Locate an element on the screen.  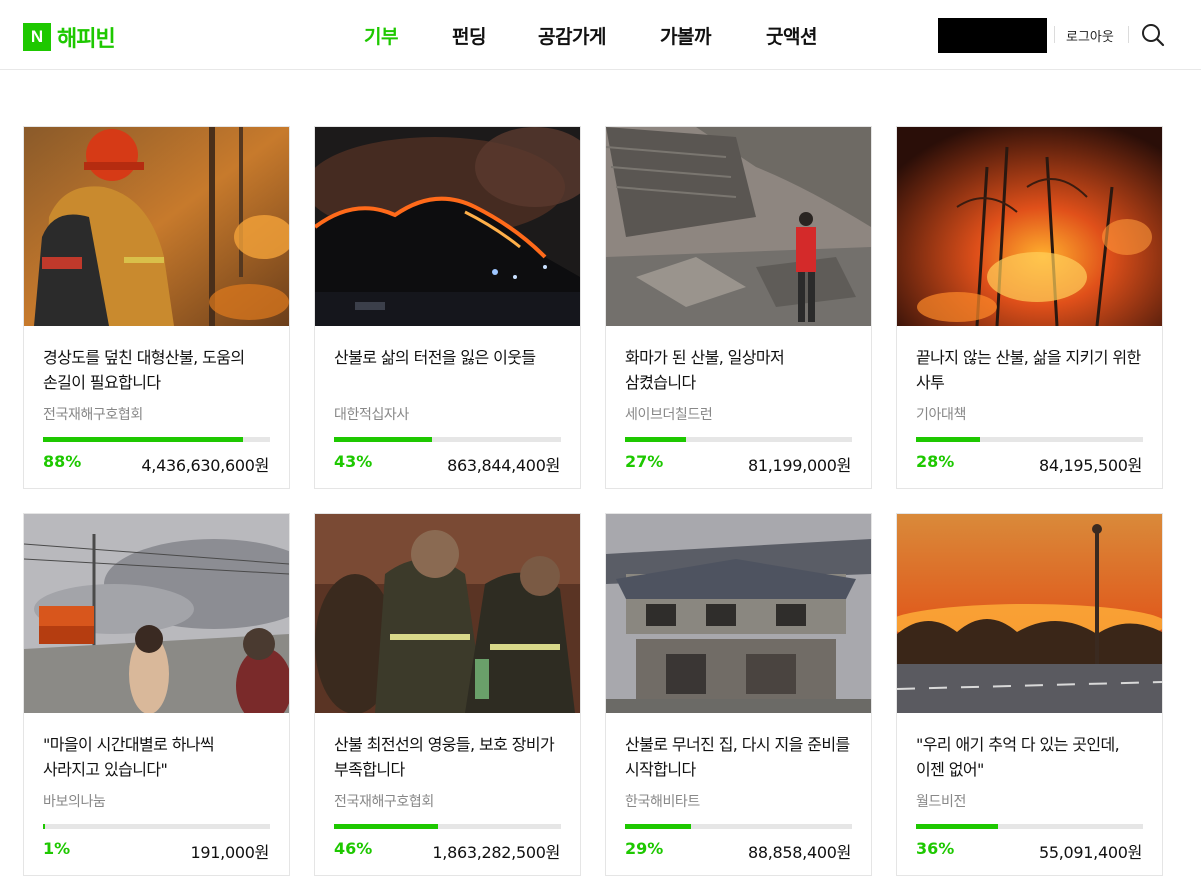
raised-amount: 4,436,630,600원 is located at coordinates (205, 465).